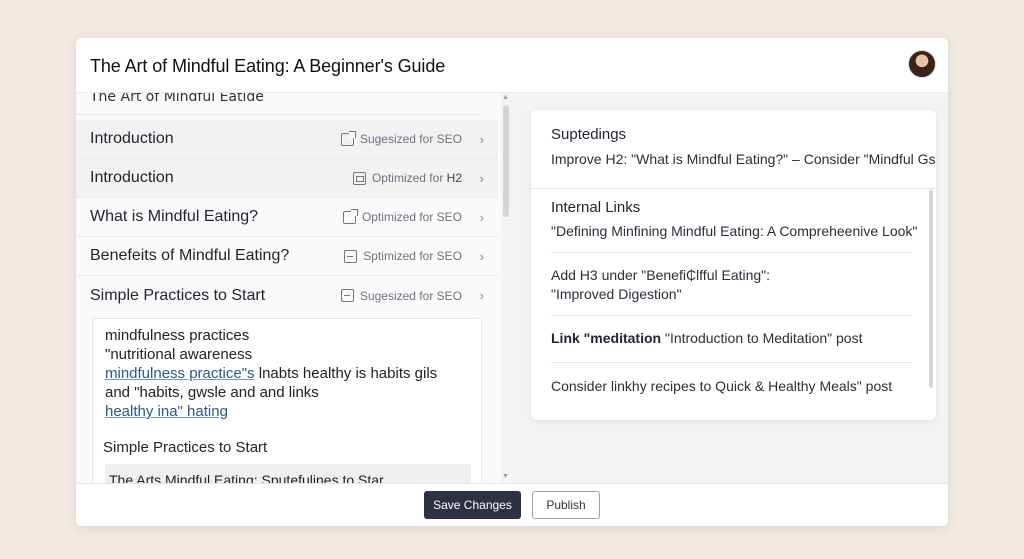 The height and width of the screenshot is (559, 1024). Describe the element at coordinates (359, 178) in the screenshot. I see `box-icon` at that location.